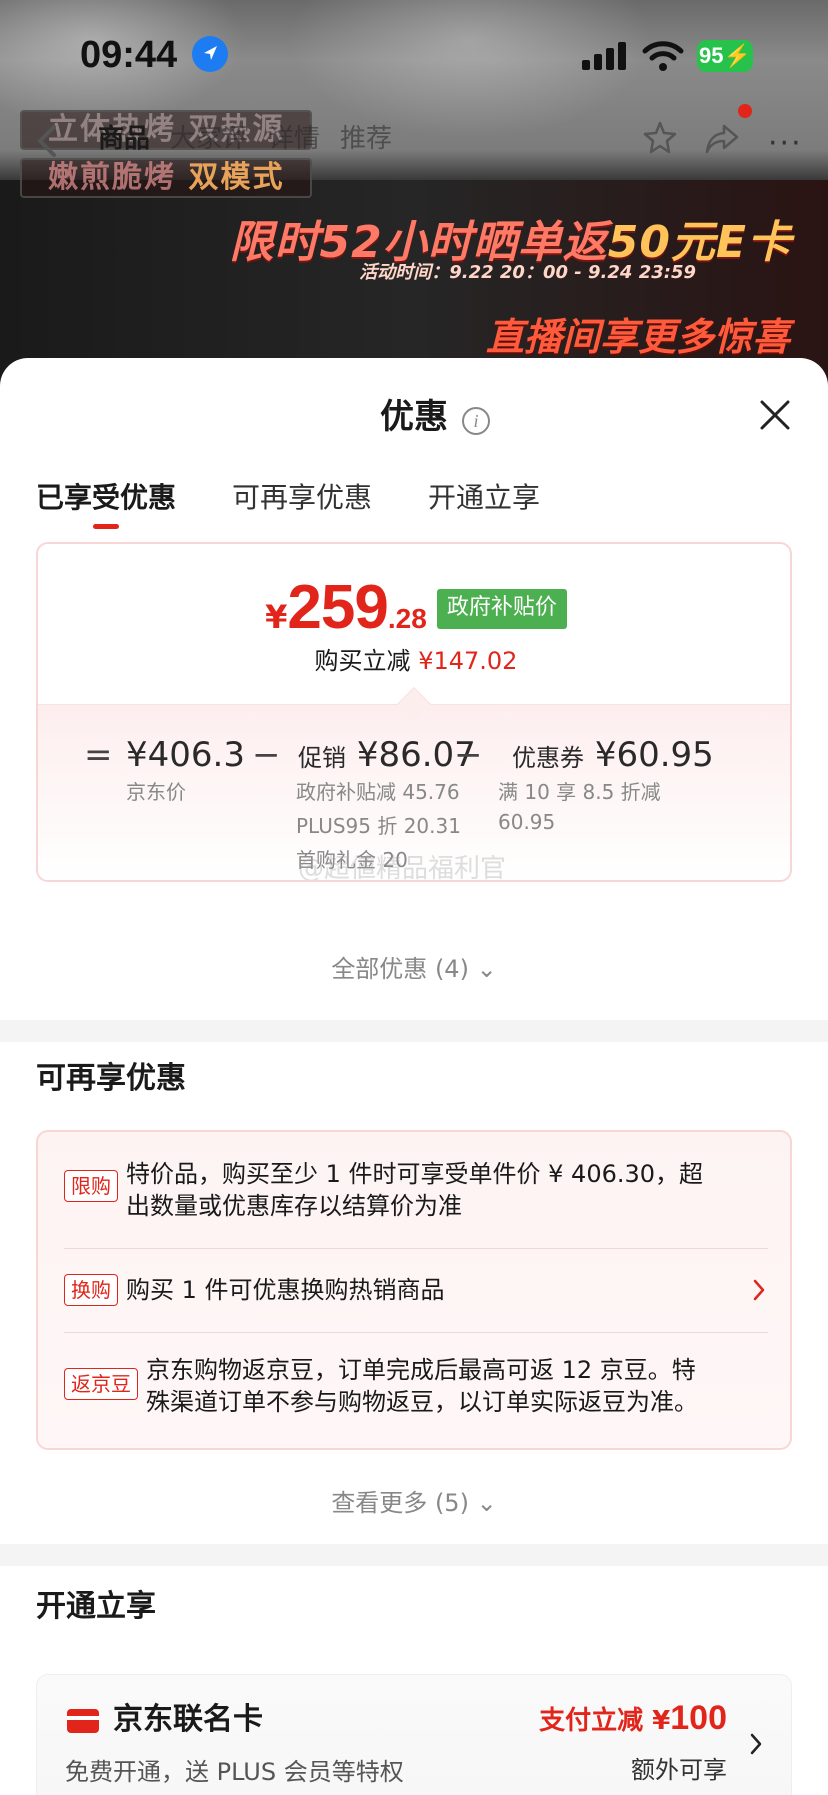 The height and width of the screenshot is (1795, 828). I want to click on save-label: 购买立减, so click(362, 661).